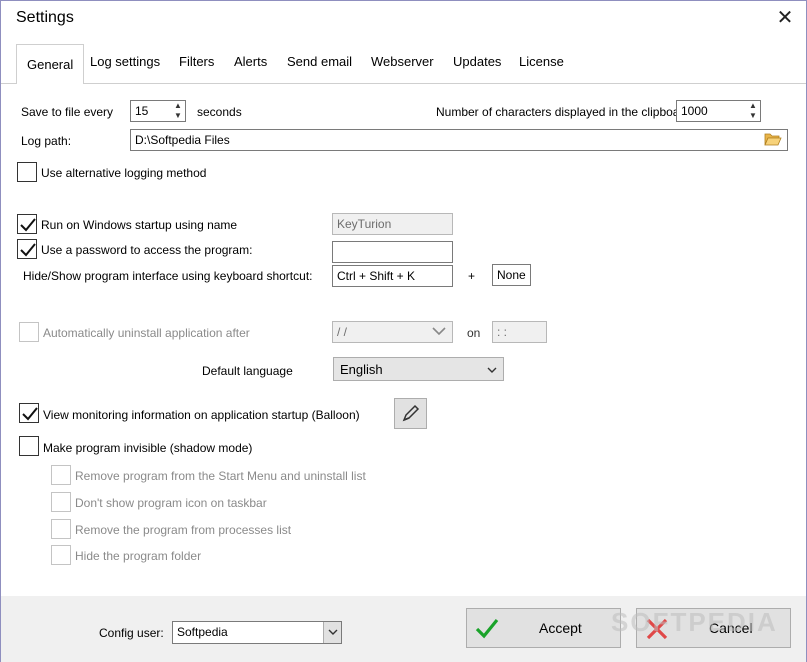 The height and width of the screenshot is (662, 807). What do you see at coordinates (61, 502) in the screenshot?
I see `no-taskbar-checkbox` at bounding box center [61, 502].